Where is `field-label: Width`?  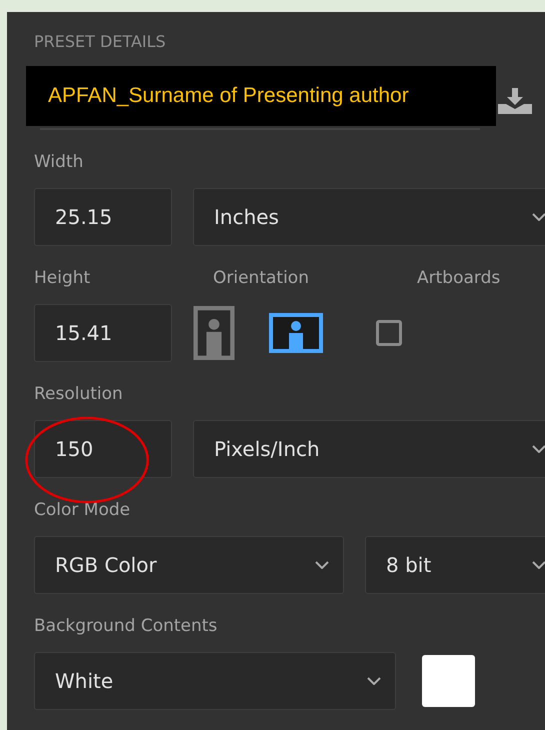 field-label: Width is located at coordinates (59, 163).